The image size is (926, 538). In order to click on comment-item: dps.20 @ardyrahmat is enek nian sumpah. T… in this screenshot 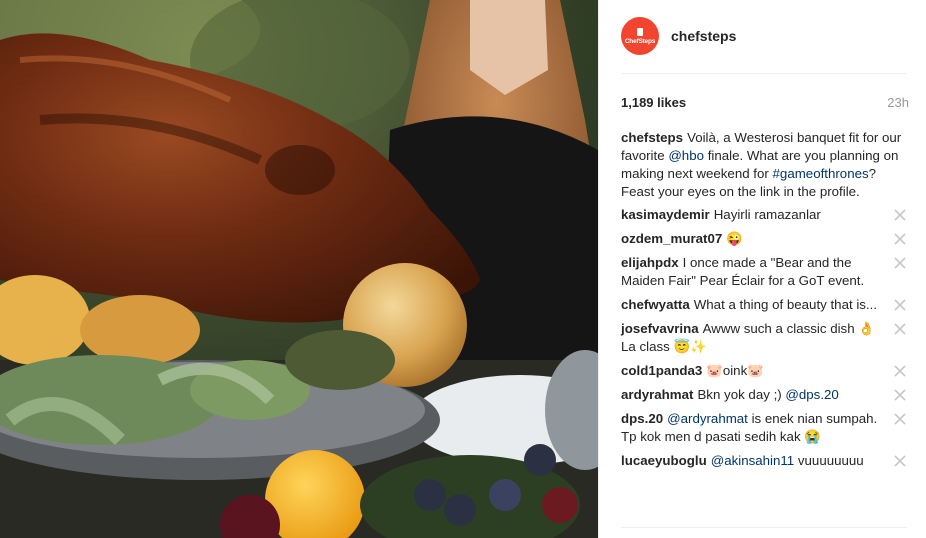, I will do `click(765, 428)`.